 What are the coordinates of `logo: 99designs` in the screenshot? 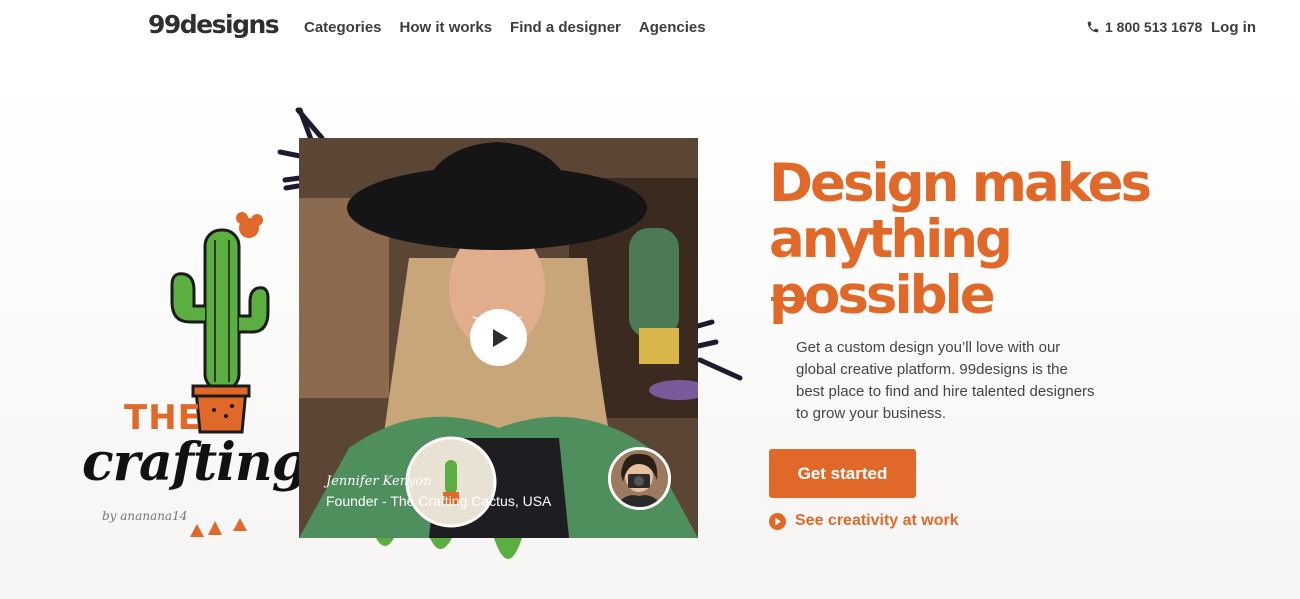 It's located at (214, 24).